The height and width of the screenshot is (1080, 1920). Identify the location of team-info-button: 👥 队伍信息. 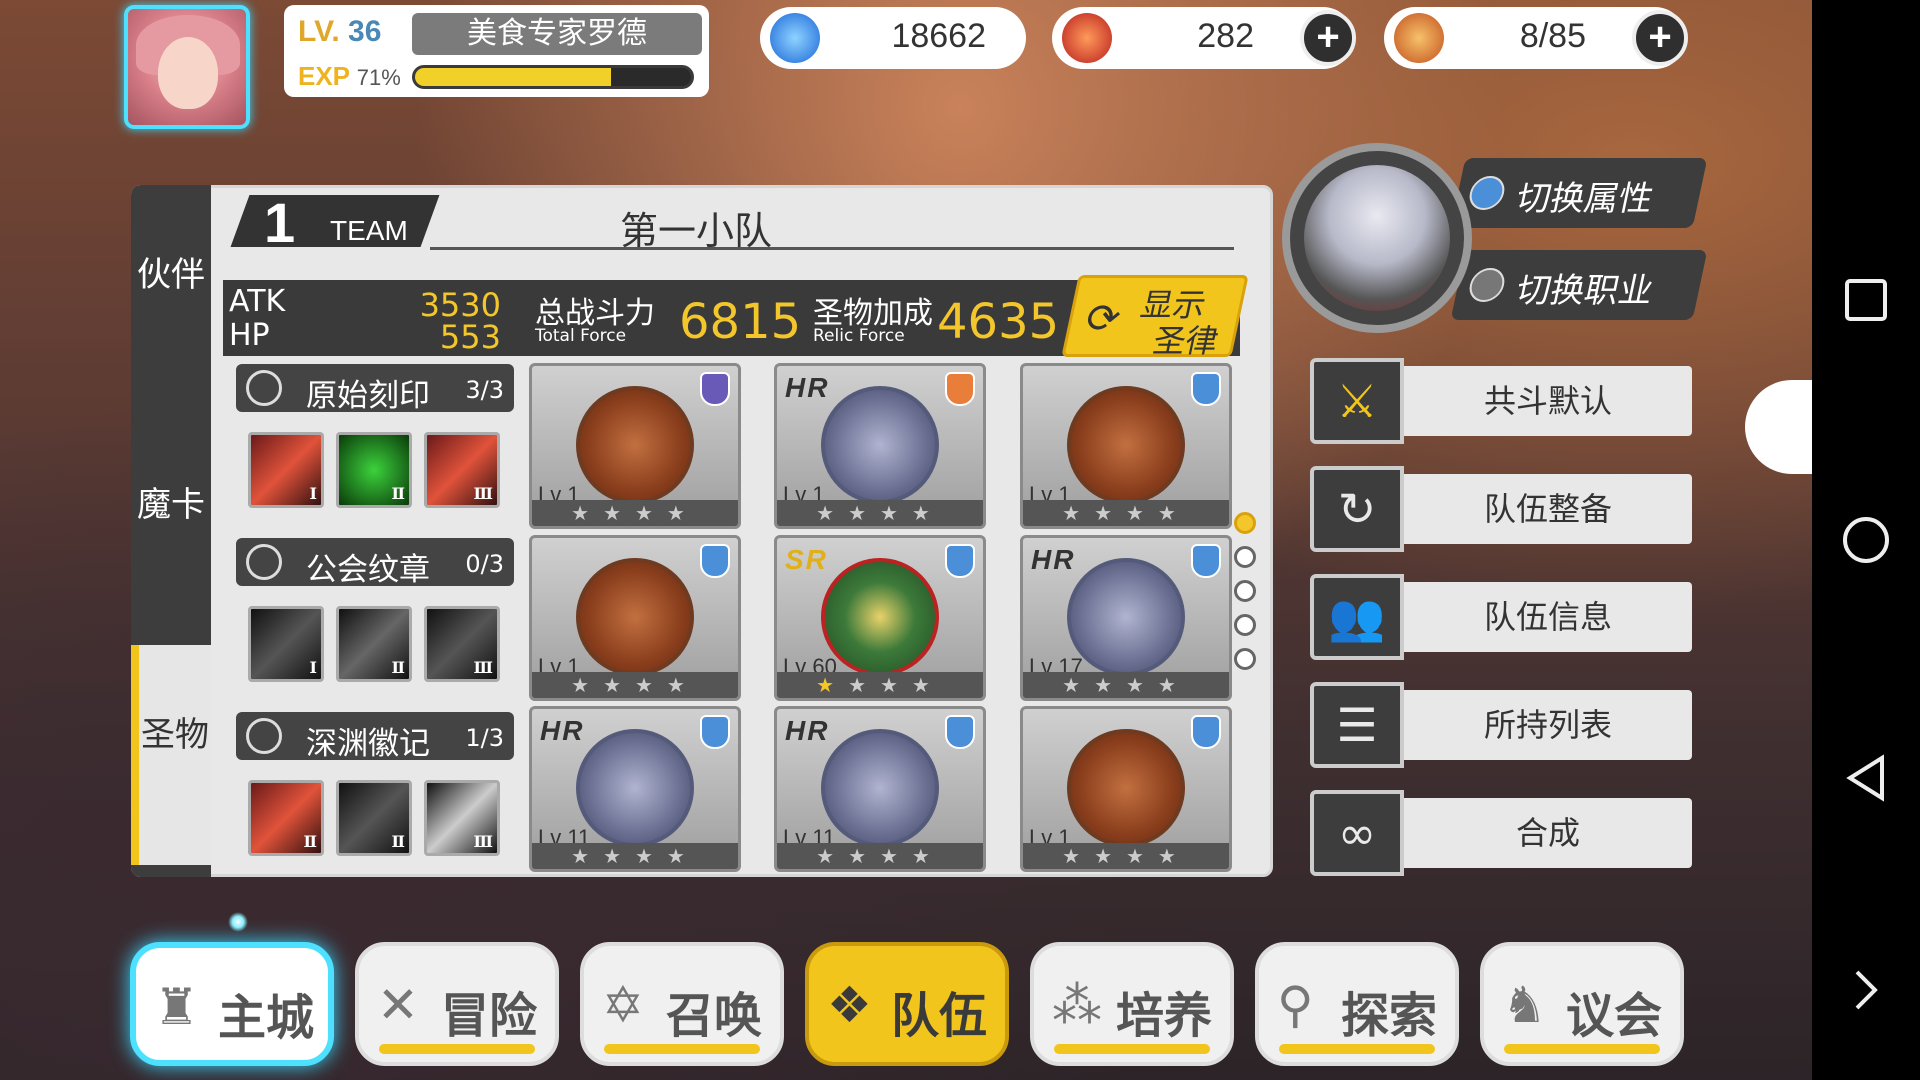
(1501, 617).